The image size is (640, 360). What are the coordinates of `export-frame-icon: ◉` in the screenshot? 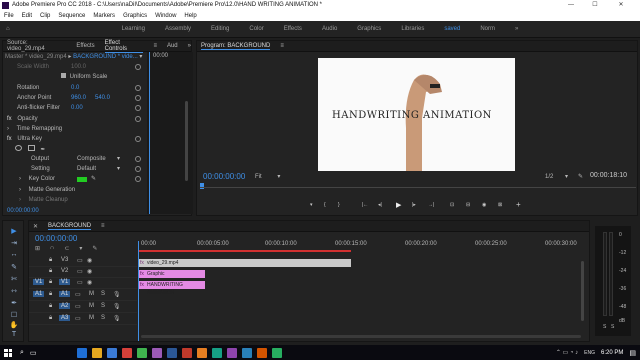 It's located at (484, 205).